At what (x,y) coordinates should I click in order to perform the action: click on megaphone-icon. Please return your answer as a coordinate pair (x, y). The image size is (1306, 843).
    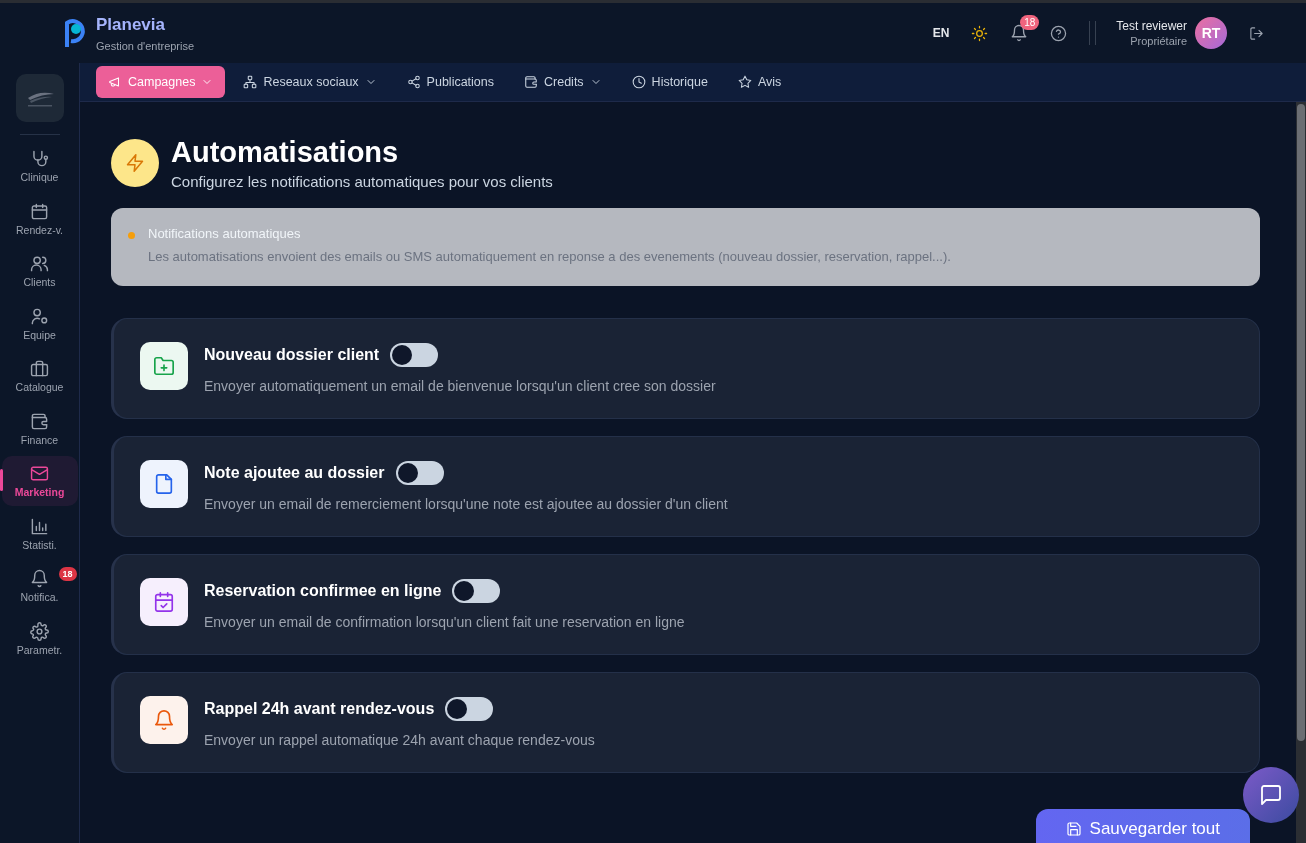
    Looking at the image, I should click on (115, 82).